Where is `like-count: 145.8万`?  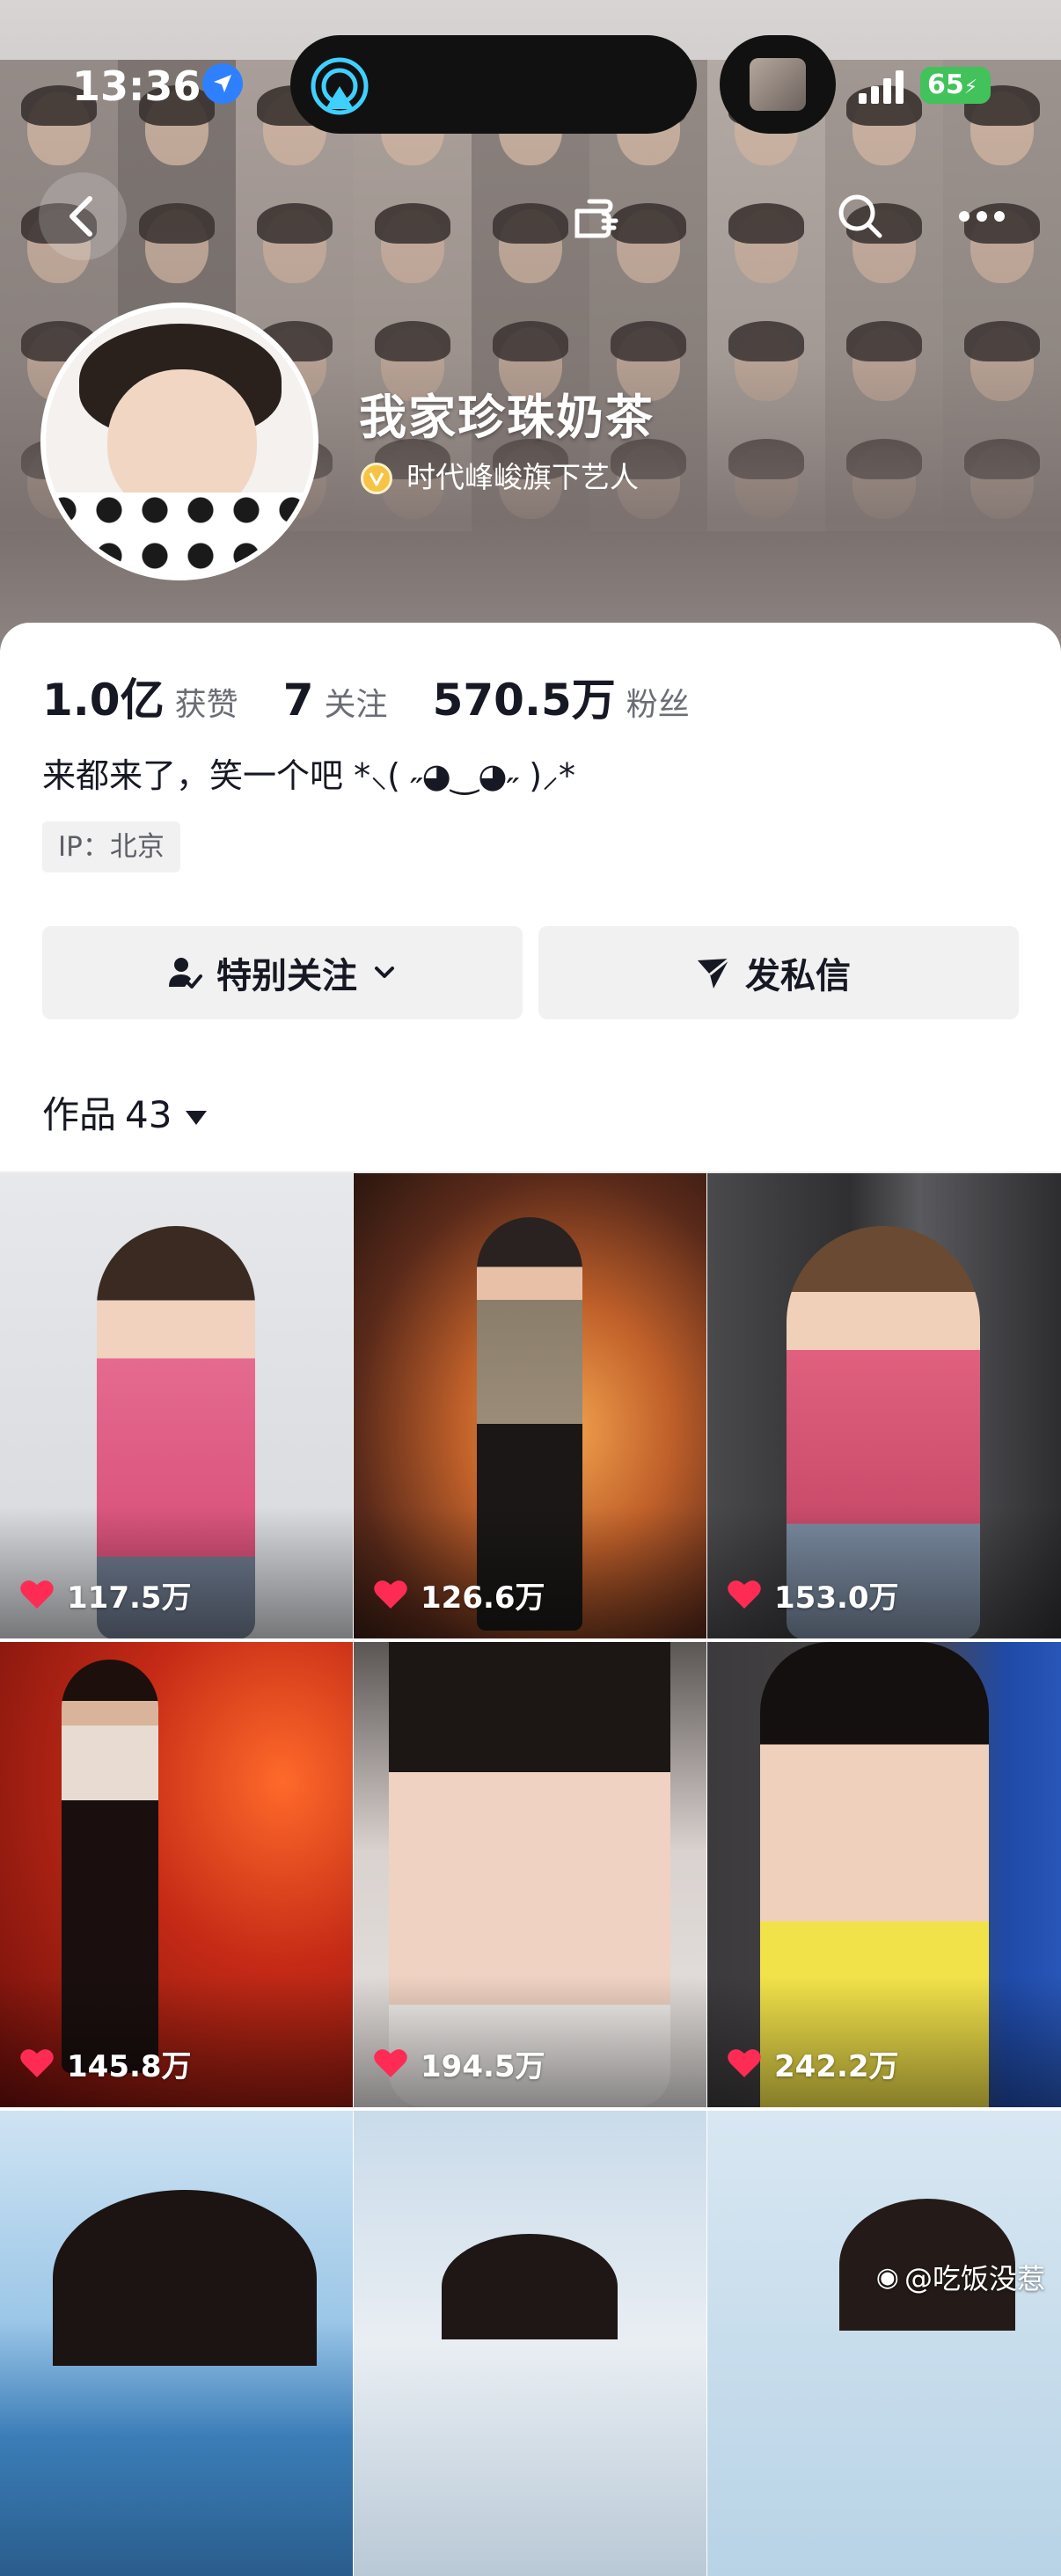 like-count: 145.8万 is located at coordinates (106, 2063).